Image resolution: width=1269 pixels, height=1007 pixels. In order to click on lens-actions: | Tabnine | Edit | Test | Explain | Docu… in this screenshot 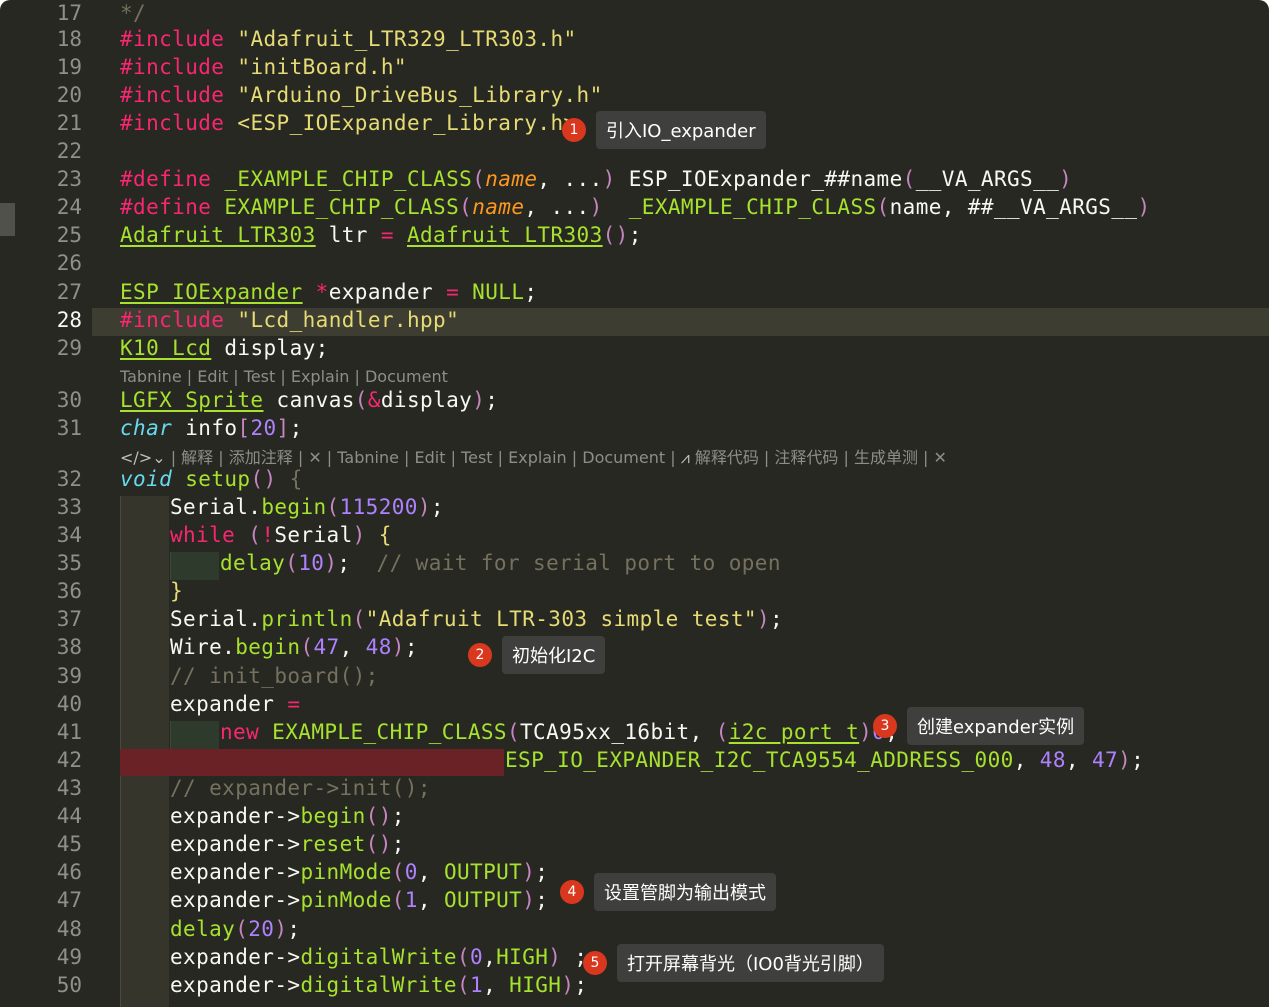, I will do `click(501, 457)`.